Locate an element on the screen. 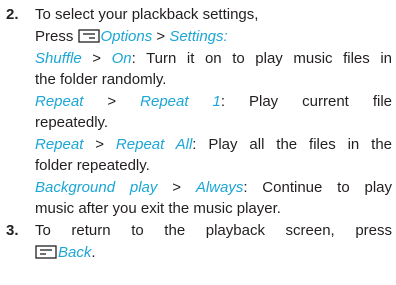  repeat1-line-2: repeatedly. is located at coordinates (213, 123).